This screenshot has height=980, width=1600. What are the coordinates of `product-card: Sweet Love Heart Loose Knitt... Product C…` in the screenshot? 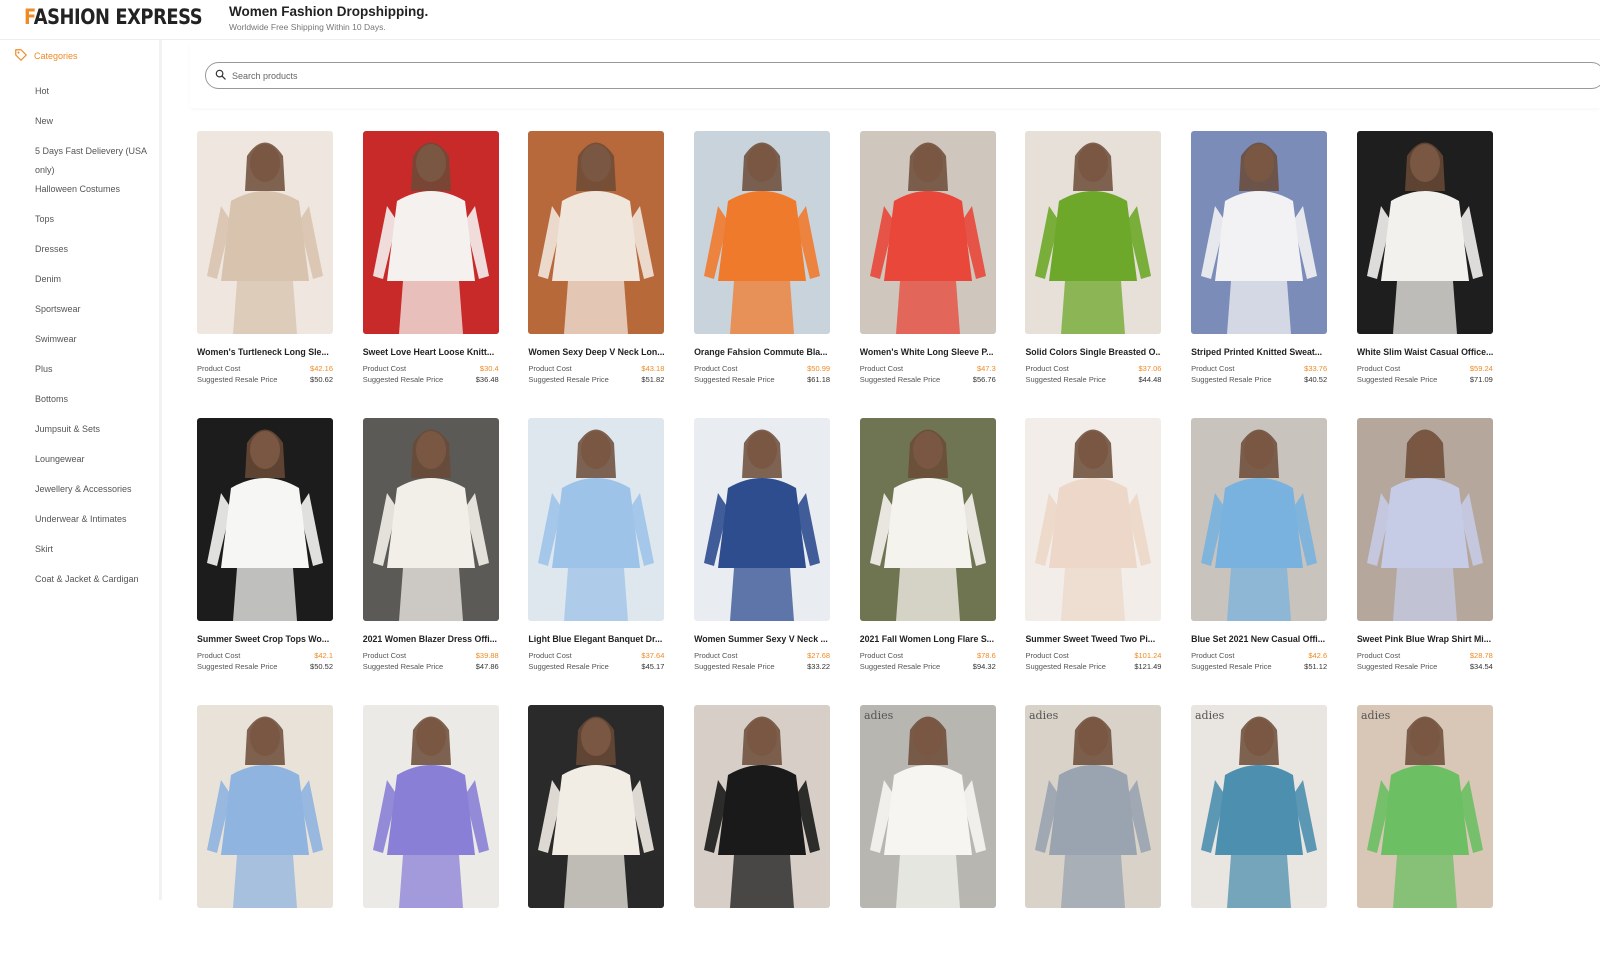 It's located at (430, 268).